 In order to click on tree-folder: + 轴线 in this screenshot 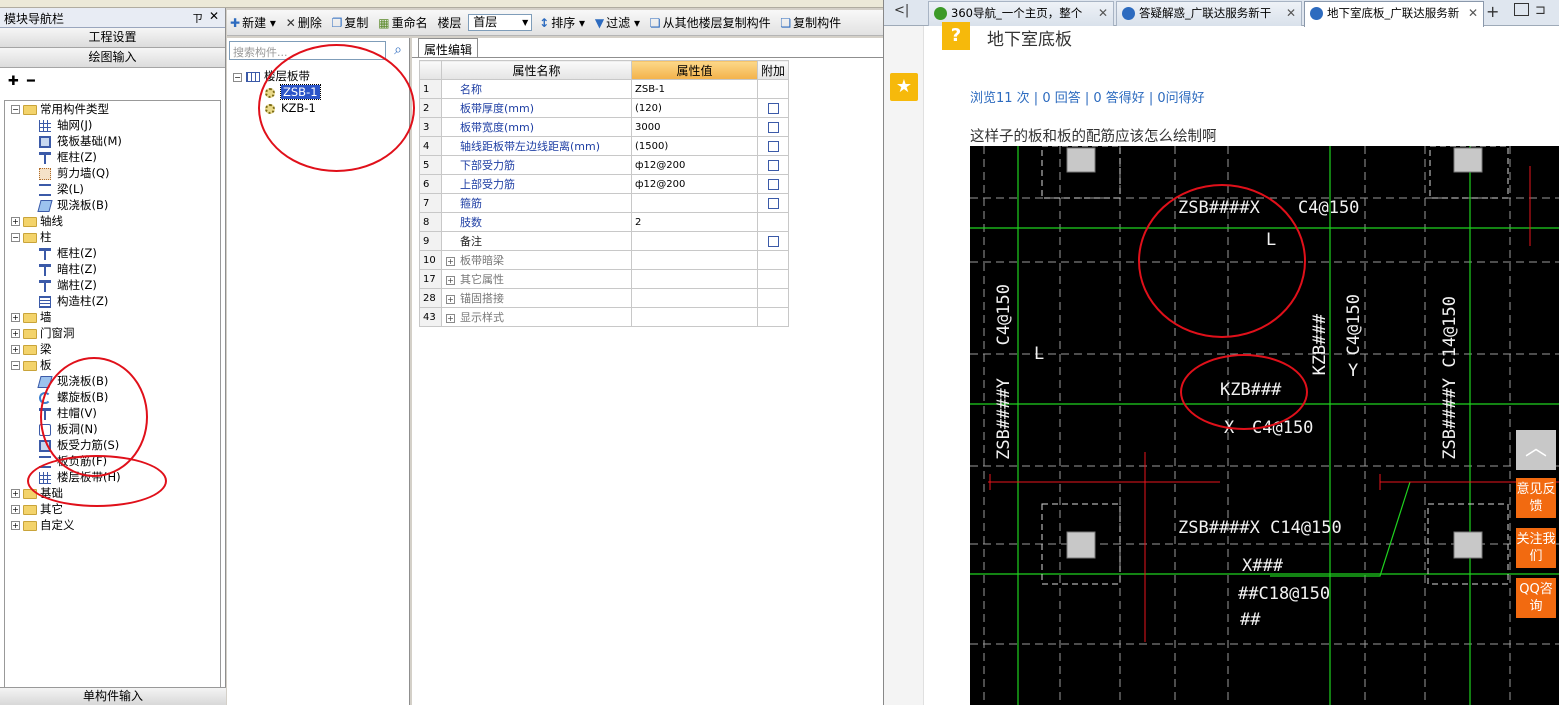, I will do `click(112, 221)`.